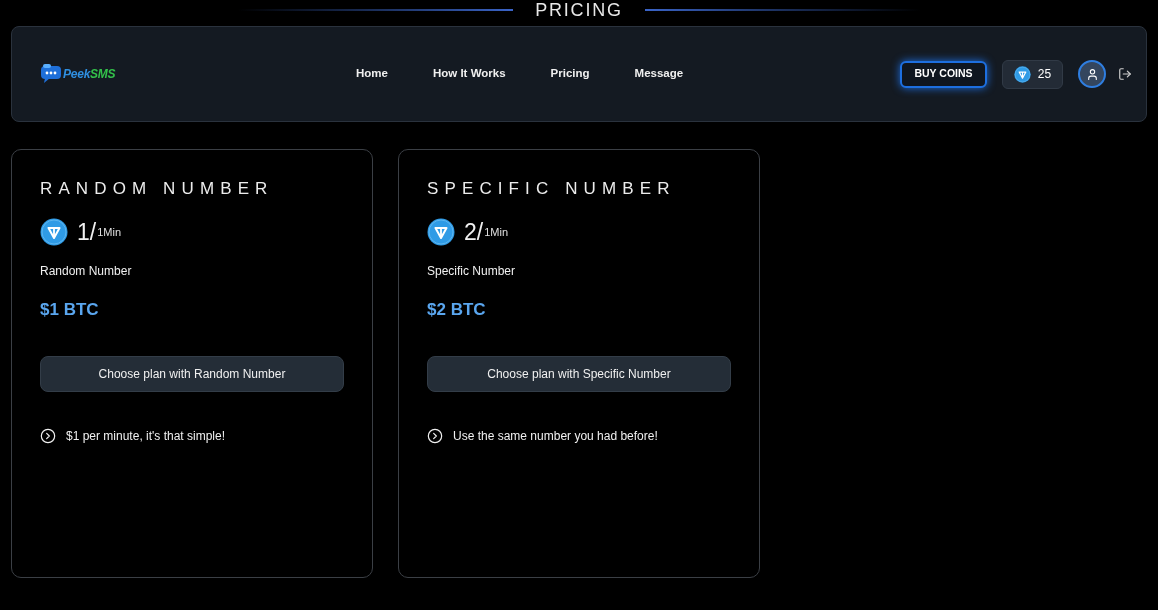 This screenshot has width=1158, height=610. Describe the element at coordinates (943, 74) in the screenshot. I see `buy-coins-button: BUY COINS` at that location.